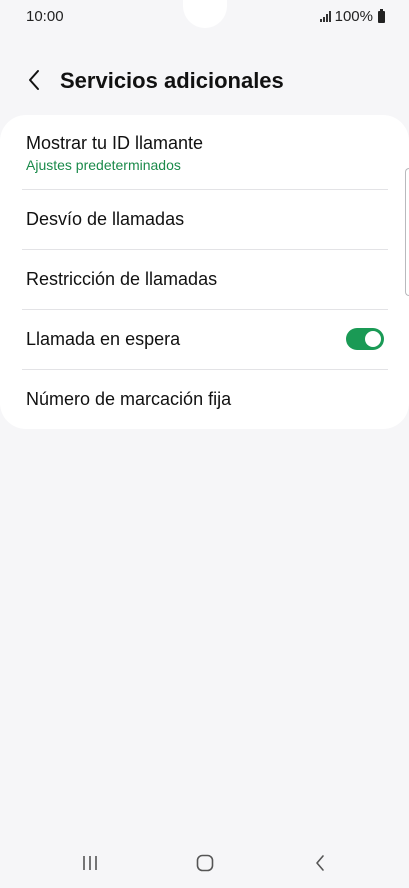 Image resolution: width=409 pixels, height=888 pixels. What do you see at coordinates (115, 143) in the screenshot?
I see `settings-item-label: Mostrar tu ID llamante` at bounding box center [115, 143].